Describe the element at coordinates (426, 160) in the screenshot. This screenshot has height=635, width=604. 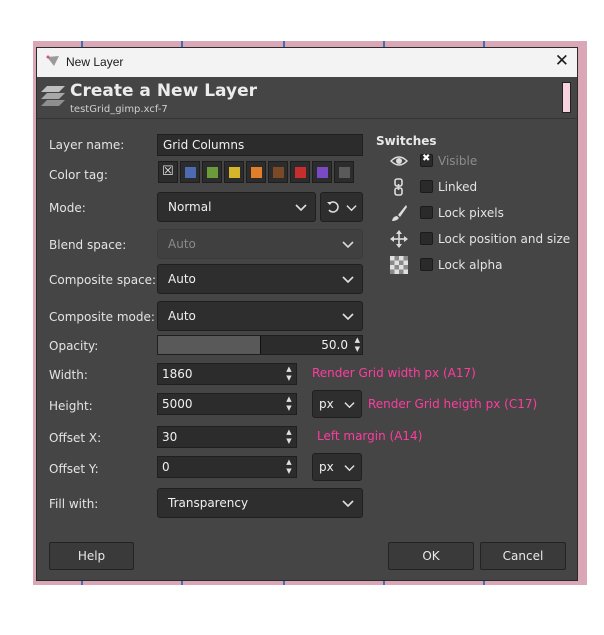
I see `visible-checkbox` at that location.